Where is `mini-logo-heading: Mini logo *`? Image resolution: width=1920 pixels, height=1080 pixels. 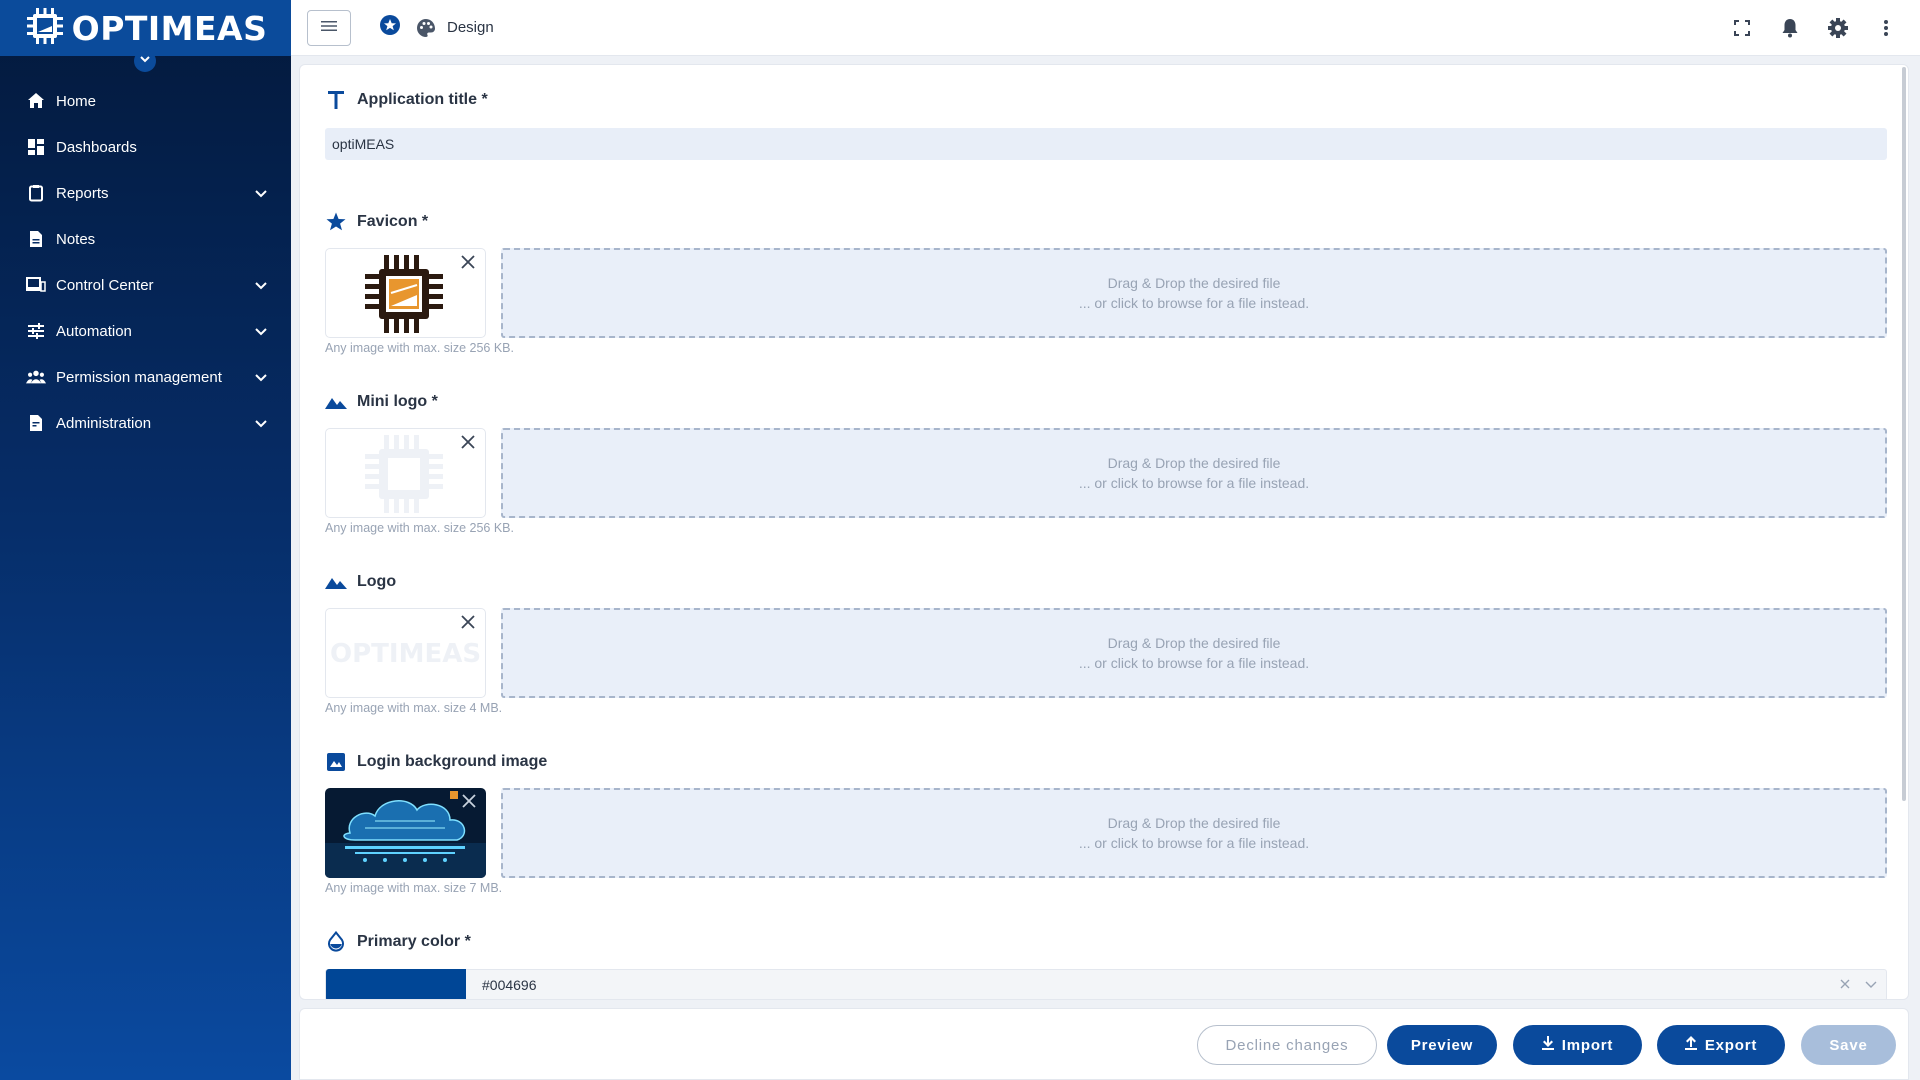 mini-logo-heading: Mini logo * is located at coordinates (381, 402).